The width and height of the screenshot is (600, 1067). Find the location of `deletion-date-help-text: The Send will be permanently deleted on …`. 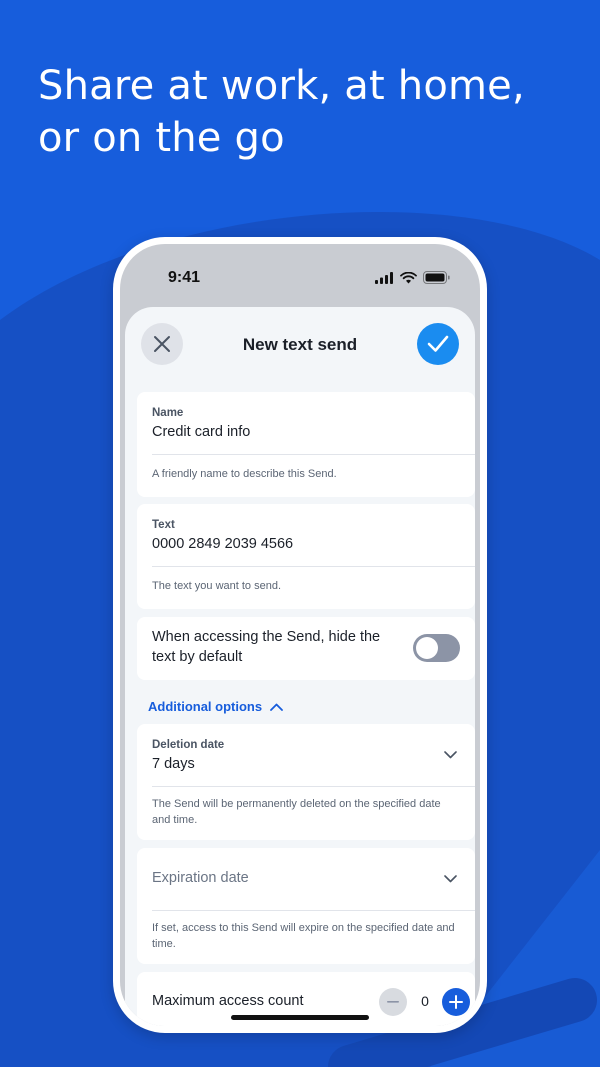

deletion-date-help-text: The Send will be permanently deleted on … is located at coordinates (296, 812).